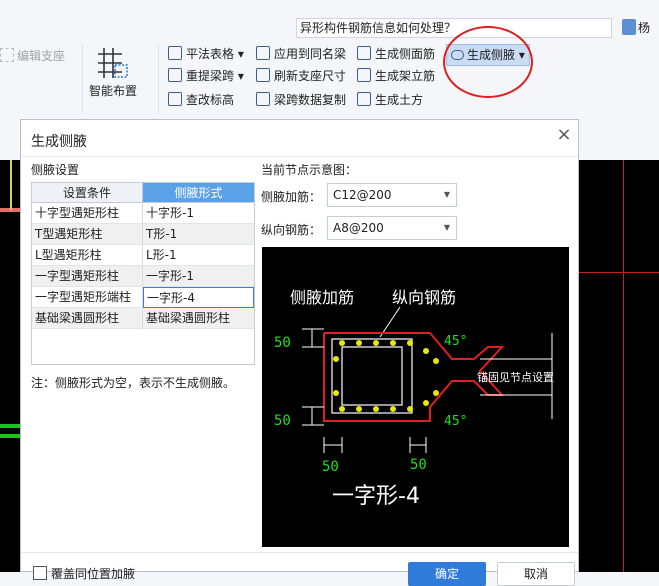 This screenshot has width=659, height=586. What do you see at coordinates (322, 297) in the screenshot?
I see `diagram-label-side: 侧腋加筋` at bounding box center [322, 297].